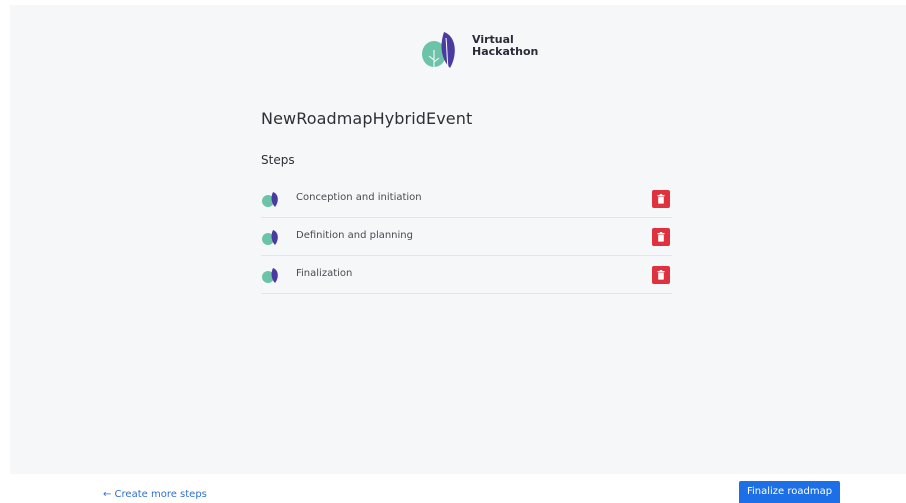 This screenshot has height=503, width=906. I want to click on brand-line-2: Hackathon, so click(505, 51).